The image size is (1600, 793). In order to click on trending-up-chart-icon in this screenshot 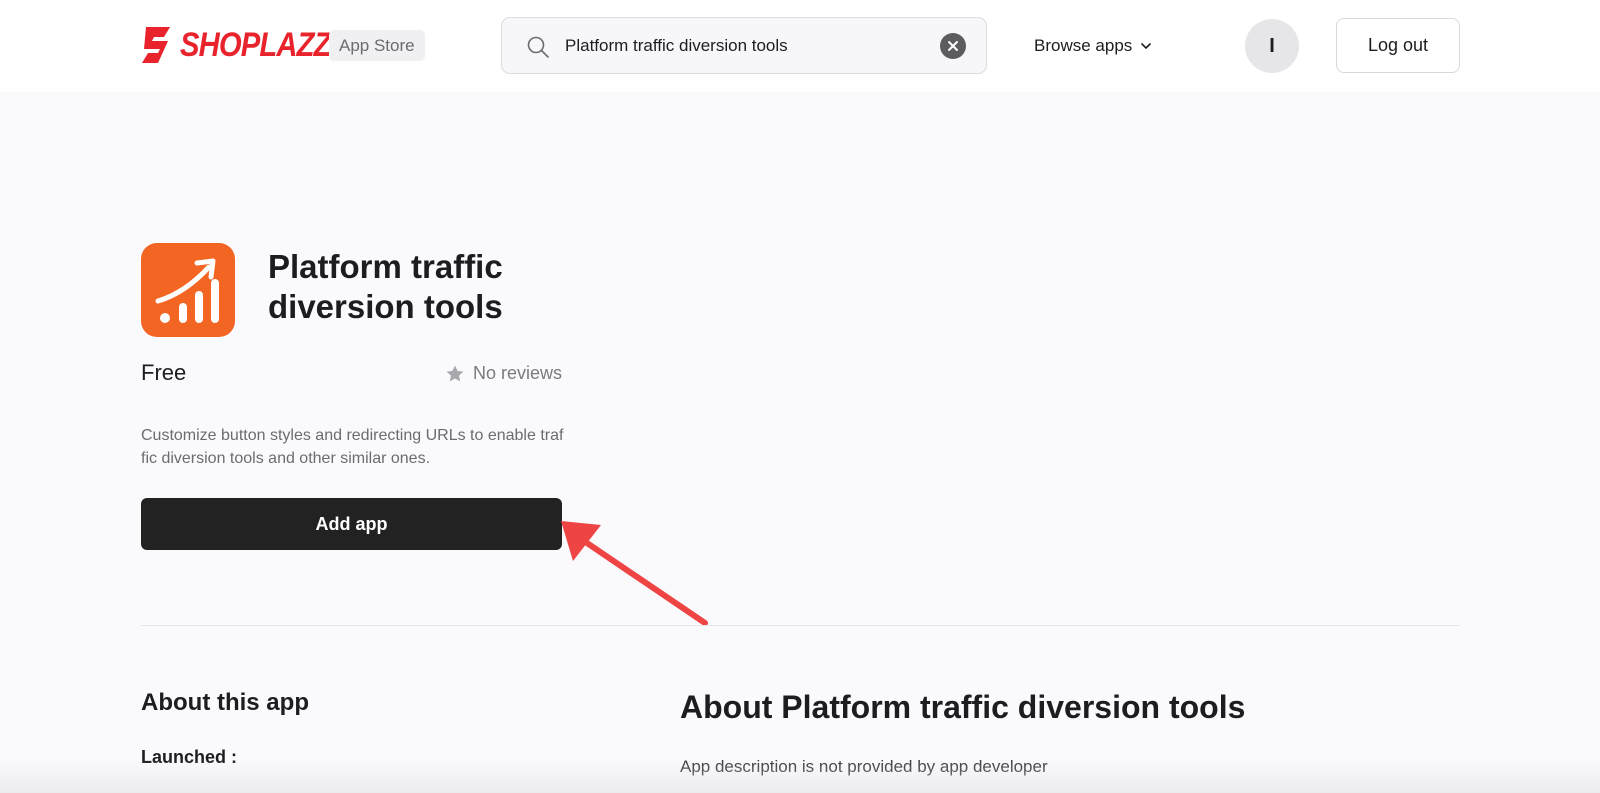, I will do `click(188, 290)`.